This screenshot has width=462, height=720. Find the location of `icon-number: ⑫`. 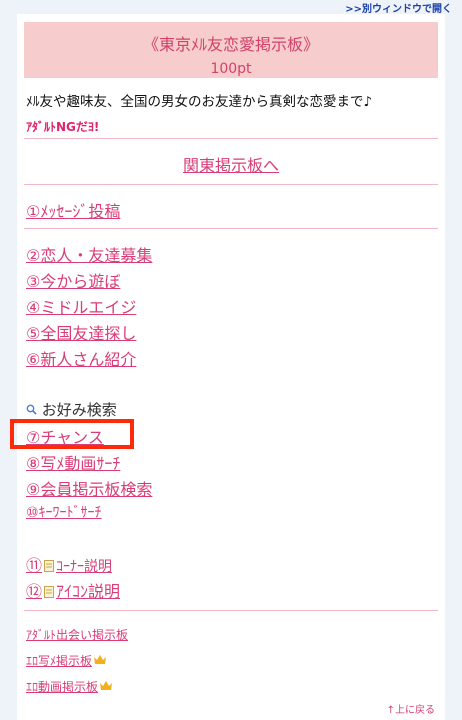

icon-number: ⑫ is located at coordinates (34, 591).